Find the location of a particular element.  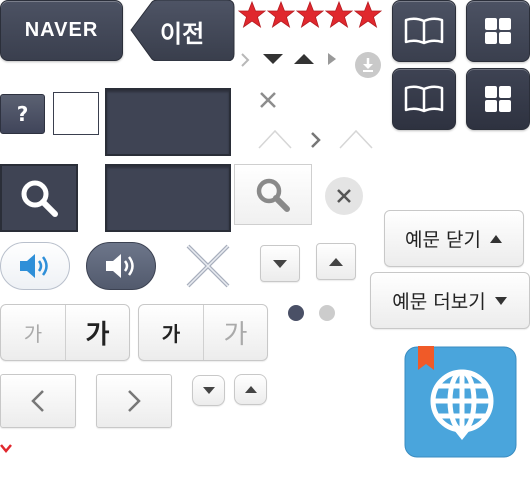

chevron-left-icon is located at coordinates (37, 401).